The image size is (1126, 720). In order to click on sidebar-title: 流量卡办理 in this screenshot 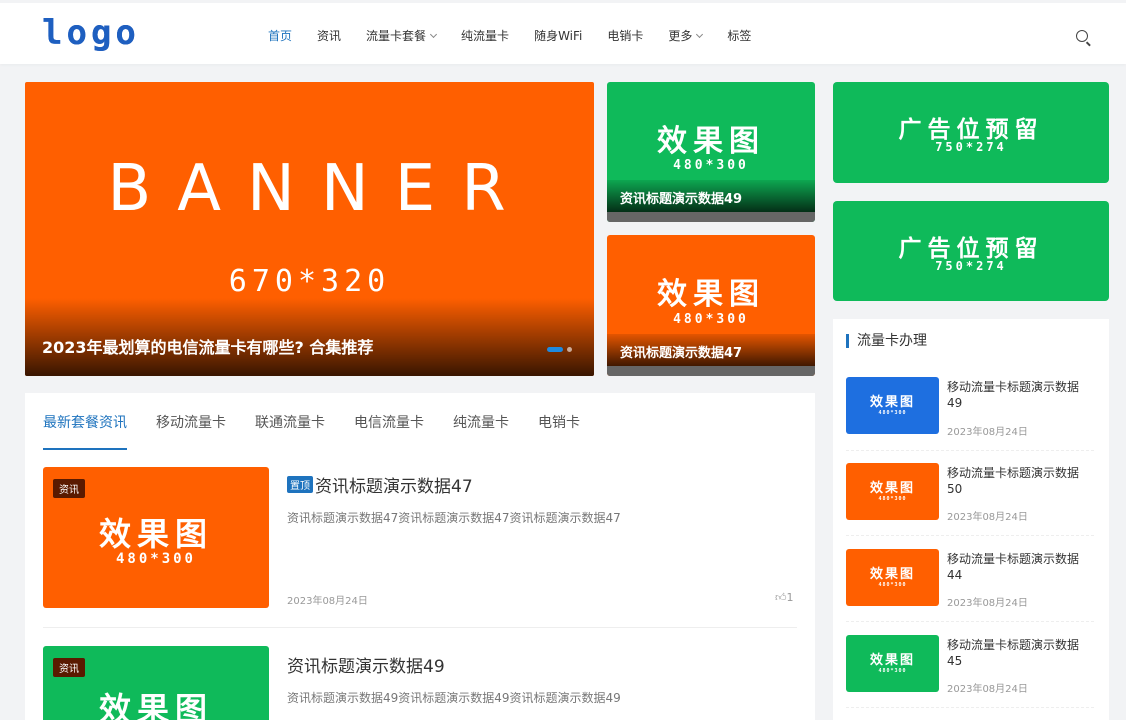, I will do `click(886, 341)`.